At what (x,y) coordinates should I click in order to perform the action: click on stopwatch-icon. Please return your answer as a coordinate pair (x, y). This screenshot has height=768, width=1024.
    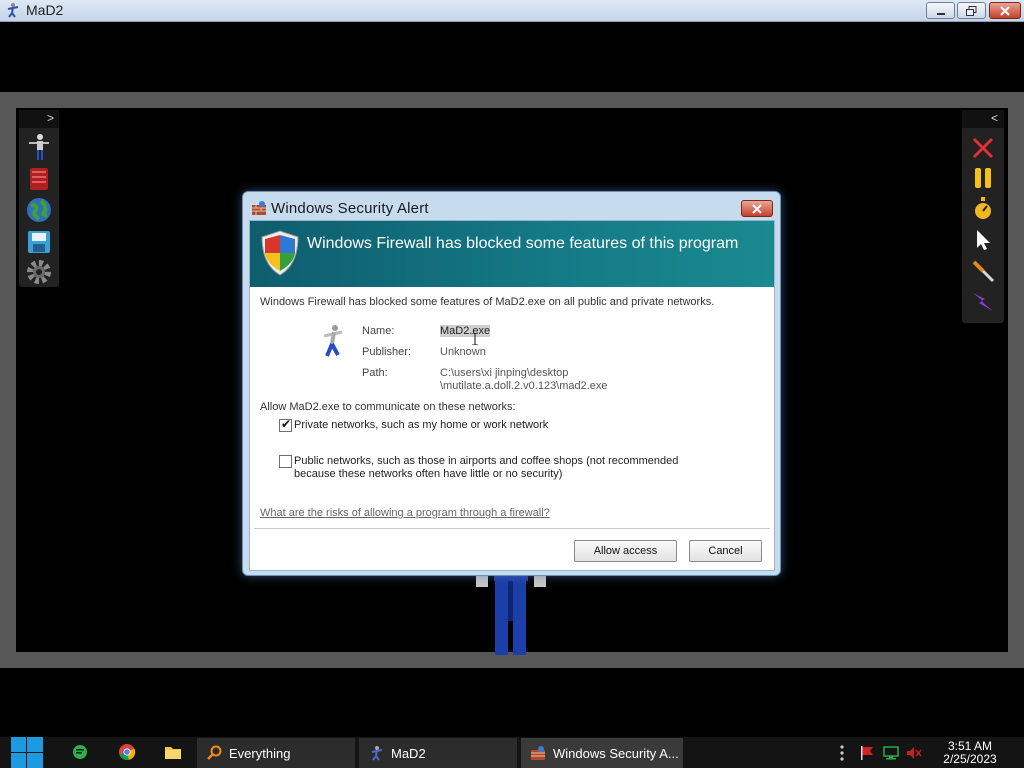
    Looking at the image, I should click on (983, 209).